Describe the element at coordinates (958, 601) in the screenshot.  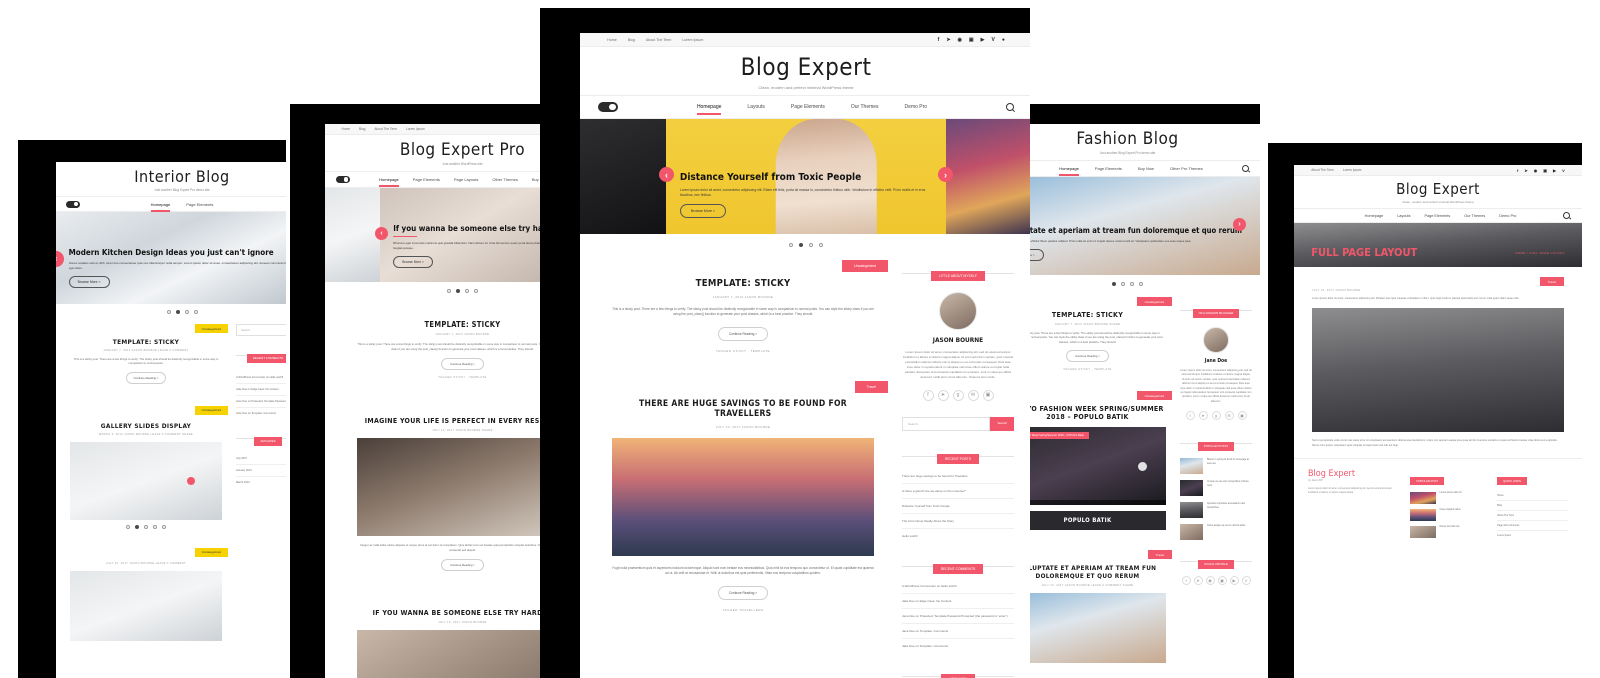
I see `list-item: Jake Doe on Edge Case: No Content` at that location.